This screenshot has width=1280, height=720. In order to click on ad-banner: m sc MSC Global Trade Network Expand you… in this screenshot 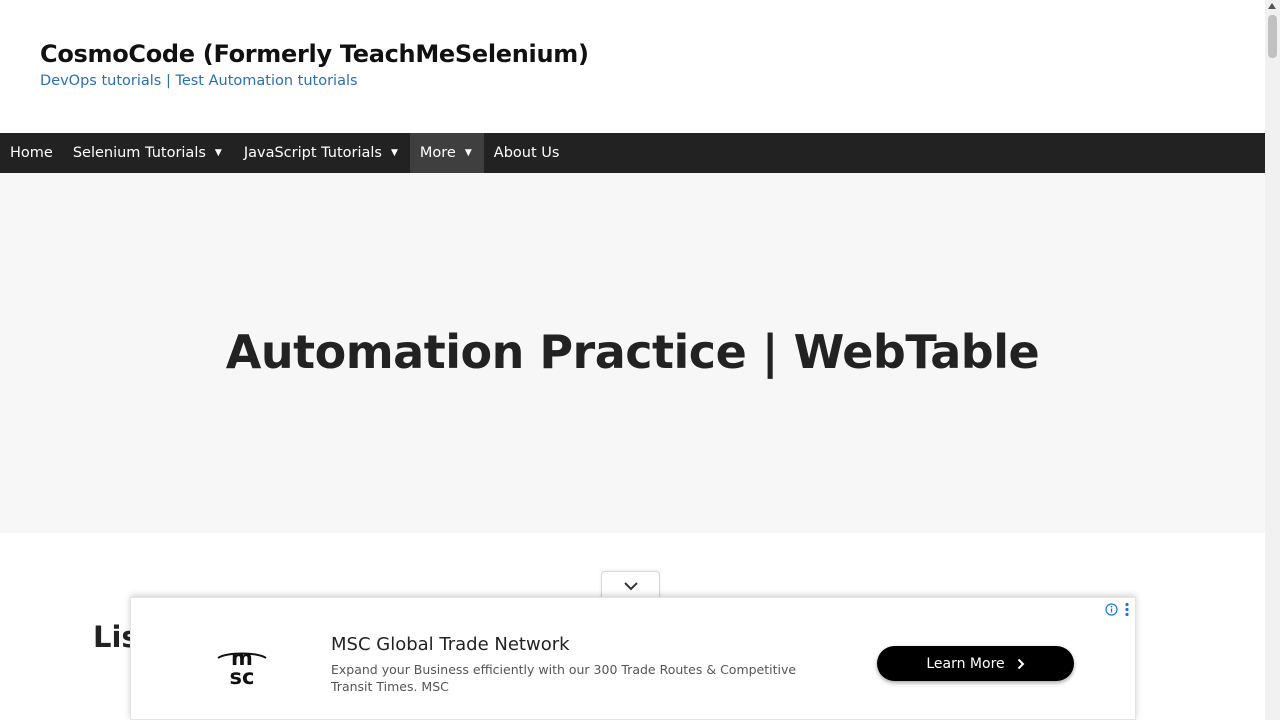, I will do `click(633, 658)`.